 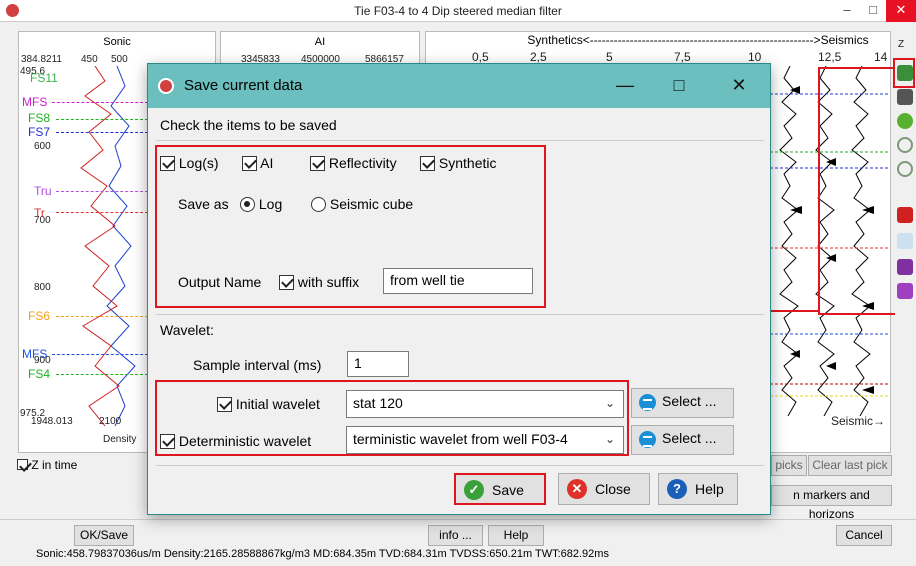 I want to click on window-minimize-button: –, so click(x=847, y=11).